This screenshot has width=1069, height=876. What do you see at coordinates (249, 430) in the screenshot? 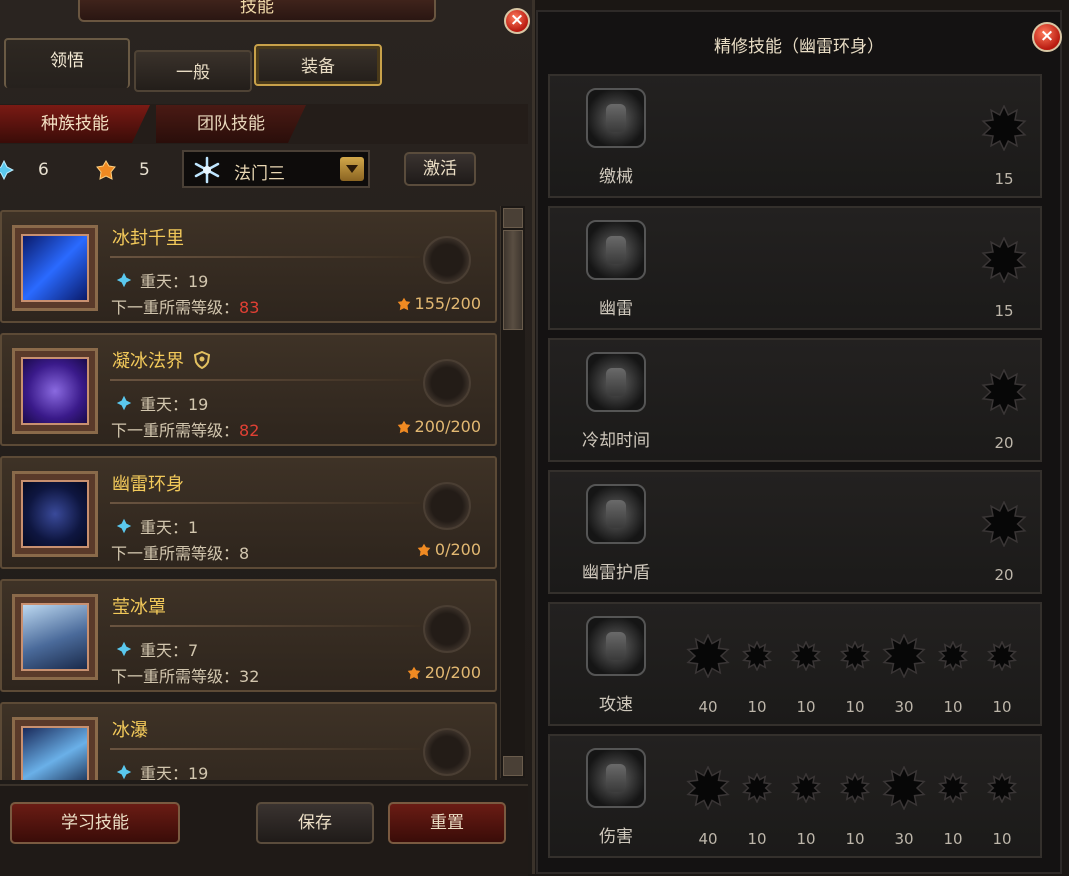
I see `requirement-value: 82` at bounding box center [249, 430].